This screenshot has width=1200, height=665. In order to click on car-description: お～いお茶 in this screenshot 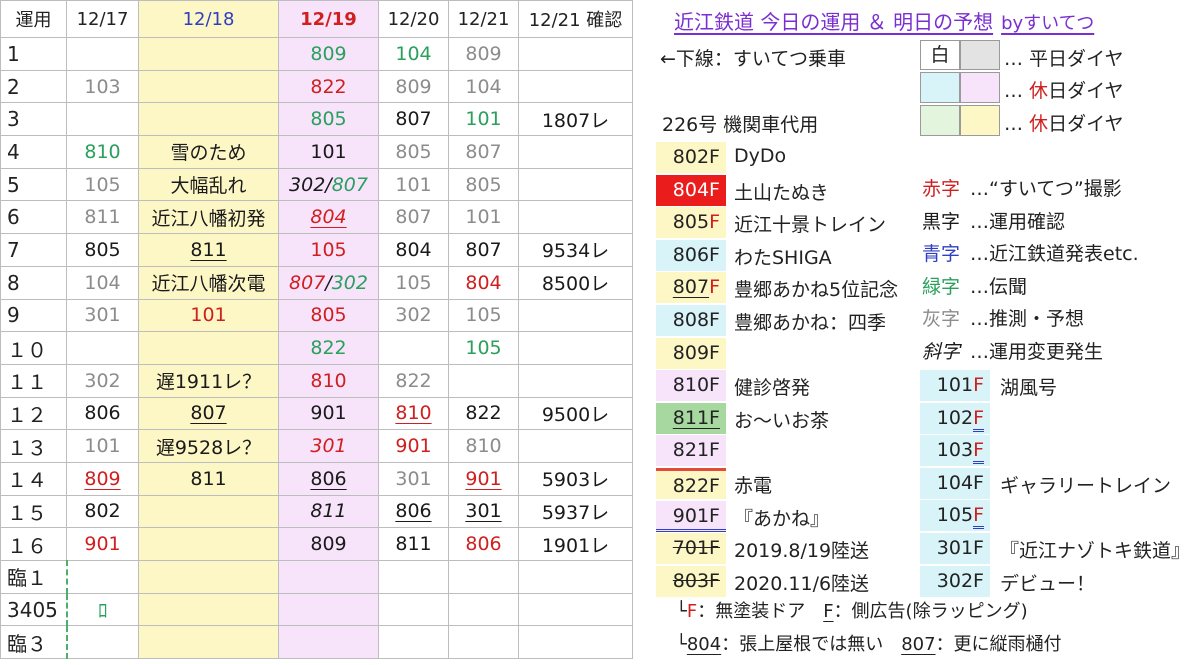, I will do `click(782, 420)`.